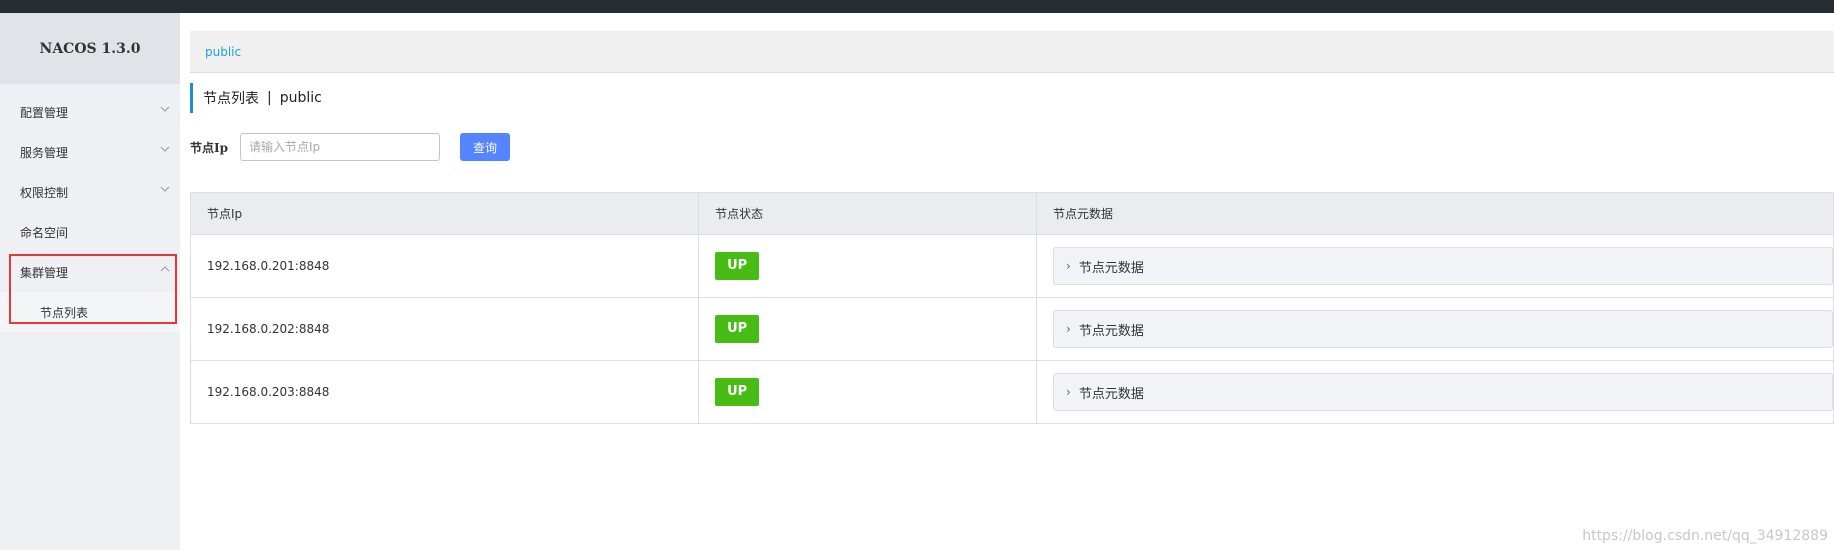 The width and height of the screenshot is (1834, 550). I want to click on table-row: 192.168.0.201:8848 UP › 节点元数据, so click(1012, 266).